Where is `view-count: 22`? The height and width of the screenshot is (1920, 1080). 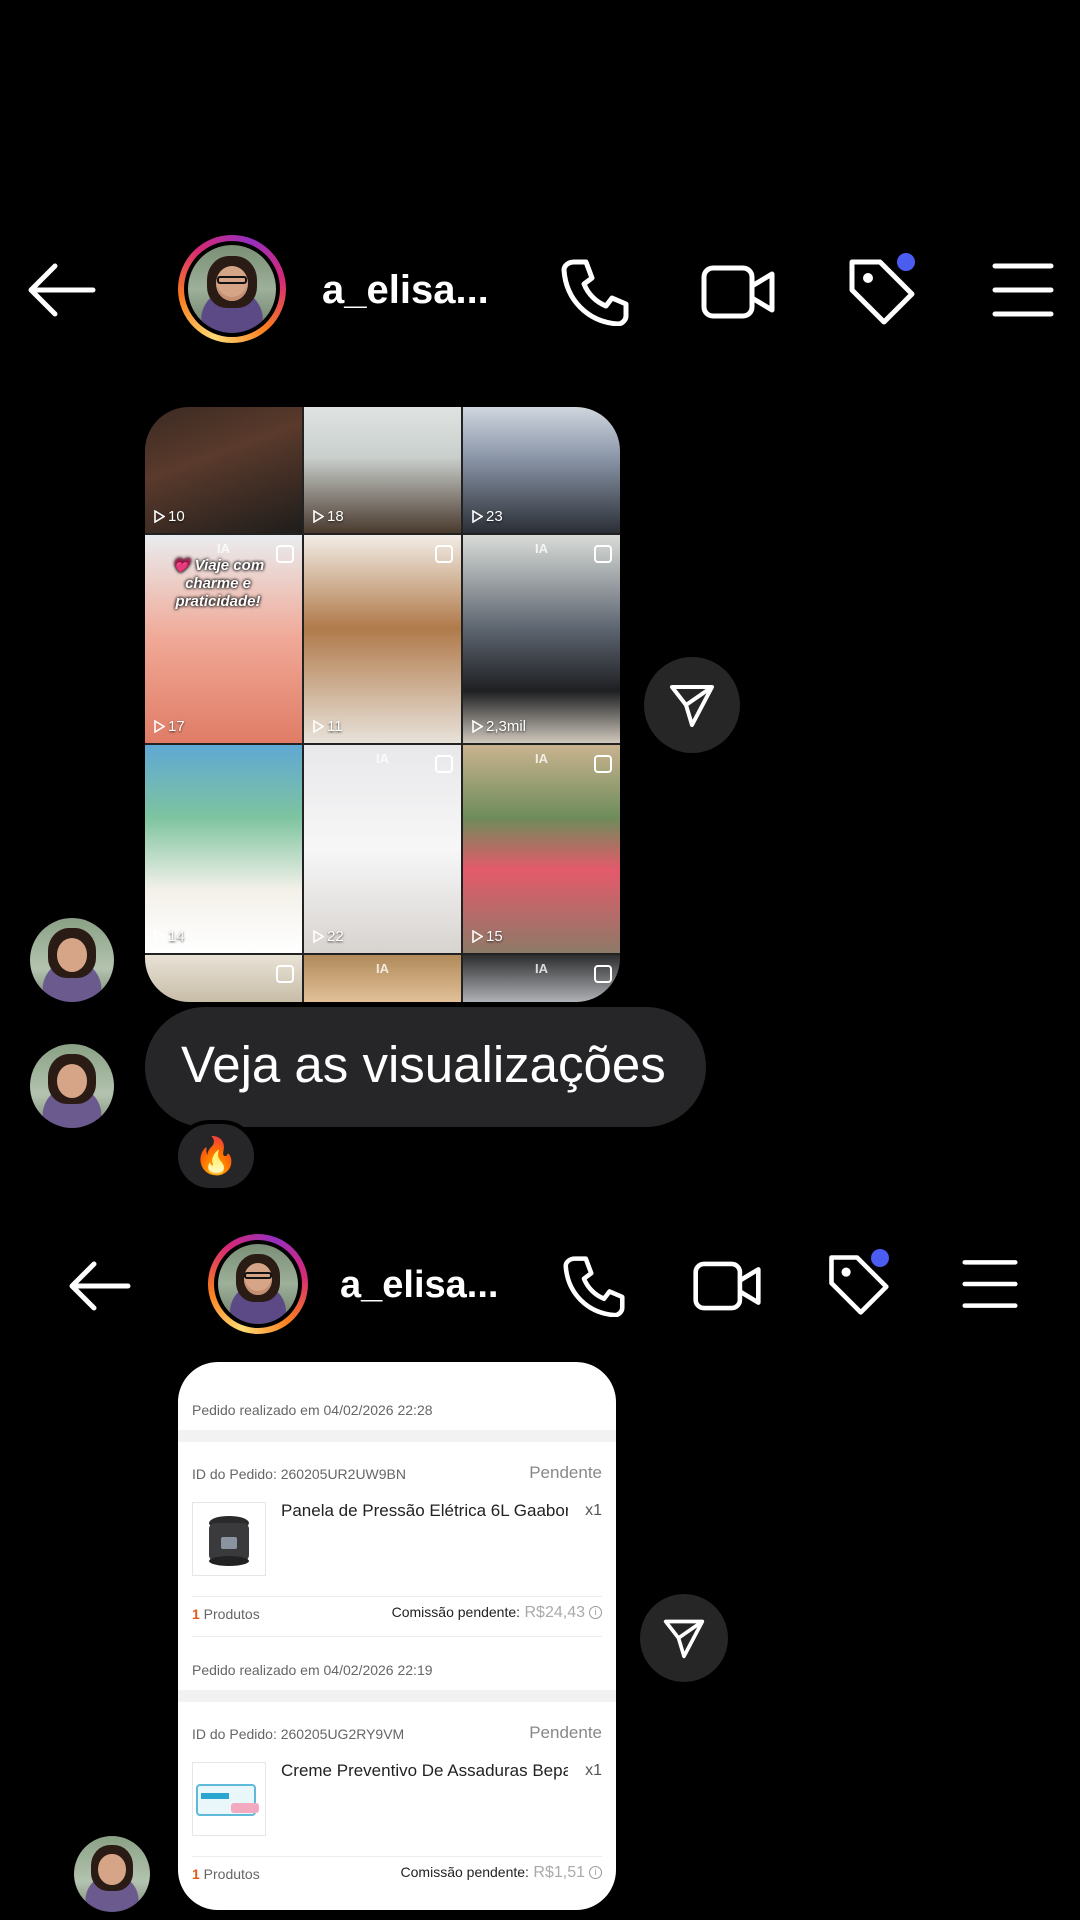
view-count: 22 is located at coordinates (328, 936).